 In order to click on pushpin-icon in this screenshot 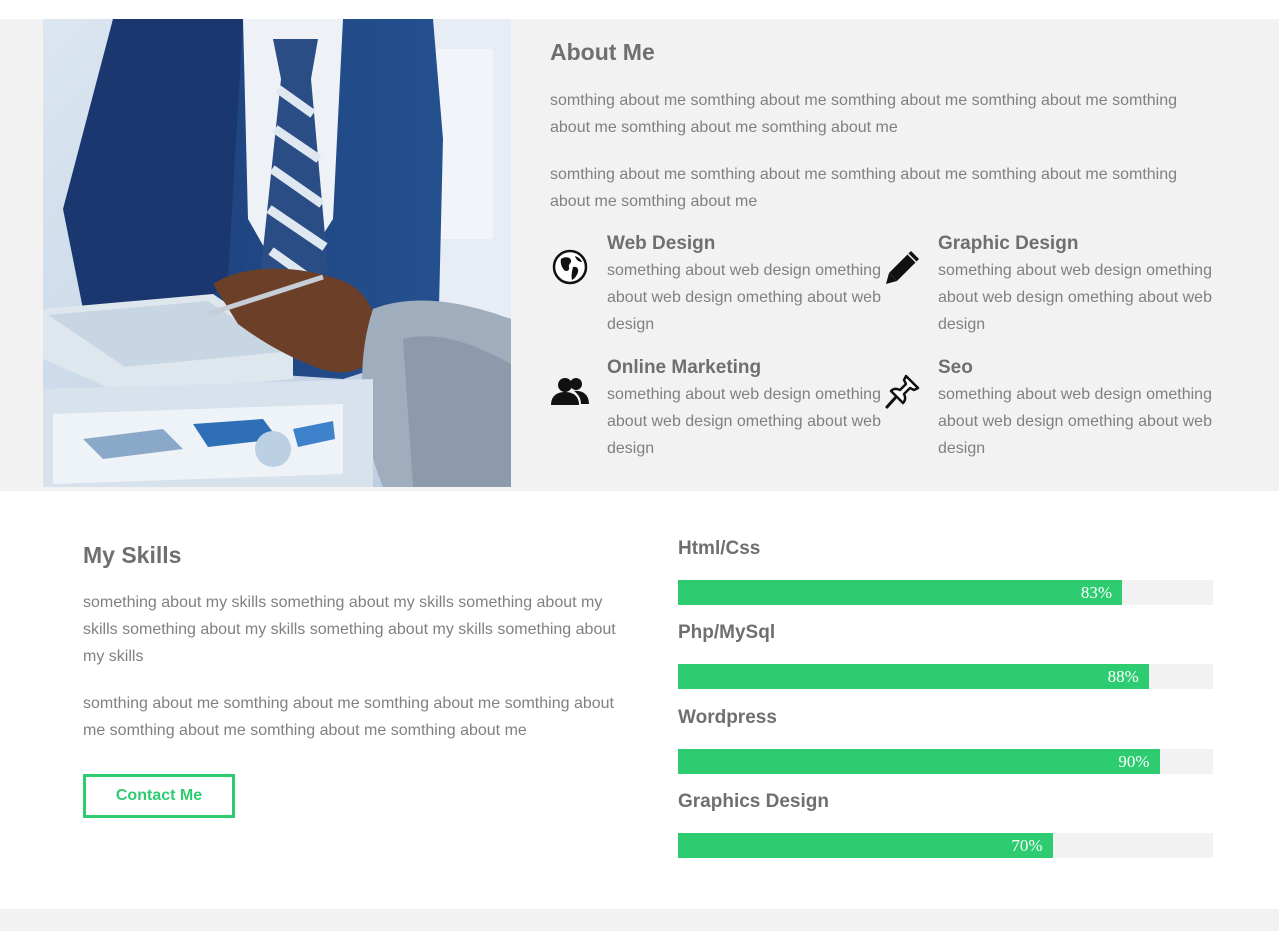, I will do `click(903, 391)`.